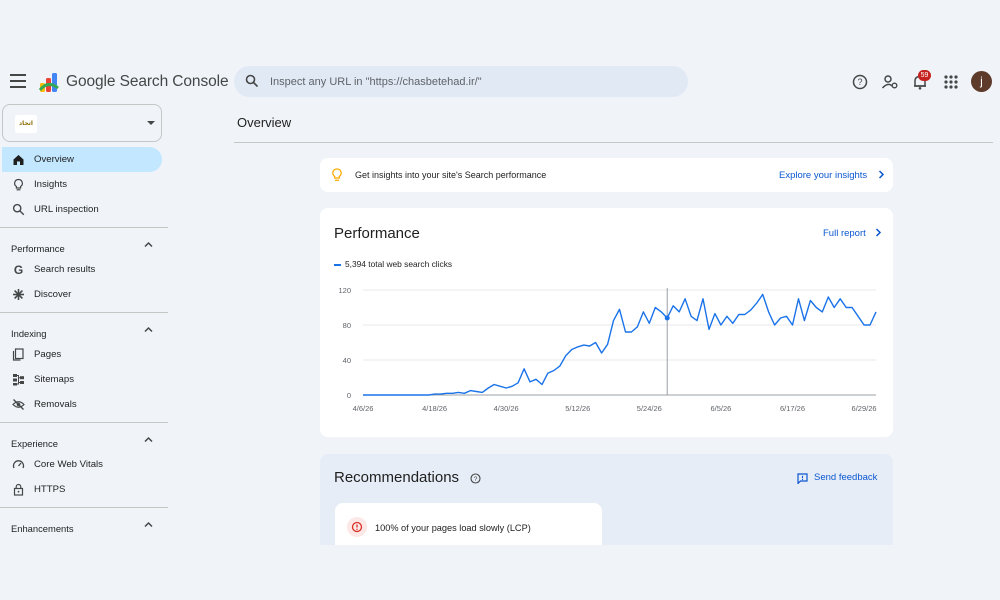 The width and height of the screenshot is (1000, 600). Describe the element at coordinates (357, 527) in the screenshot. I see `warning-icon` at that location.